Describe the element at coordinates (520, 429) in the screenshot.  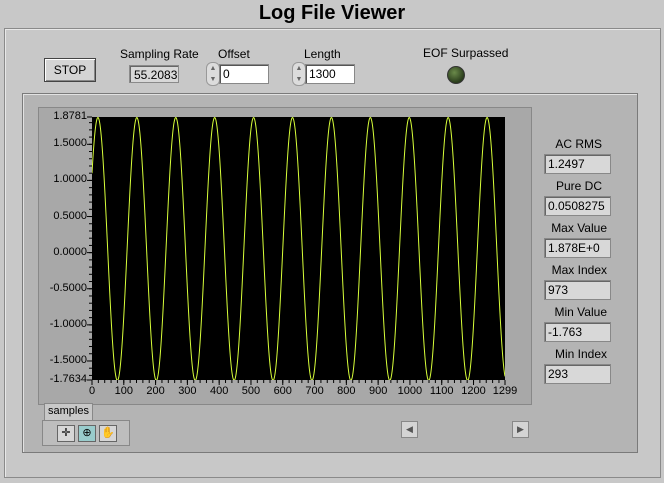
I see `scroll-right-icon: ▶` at that location.